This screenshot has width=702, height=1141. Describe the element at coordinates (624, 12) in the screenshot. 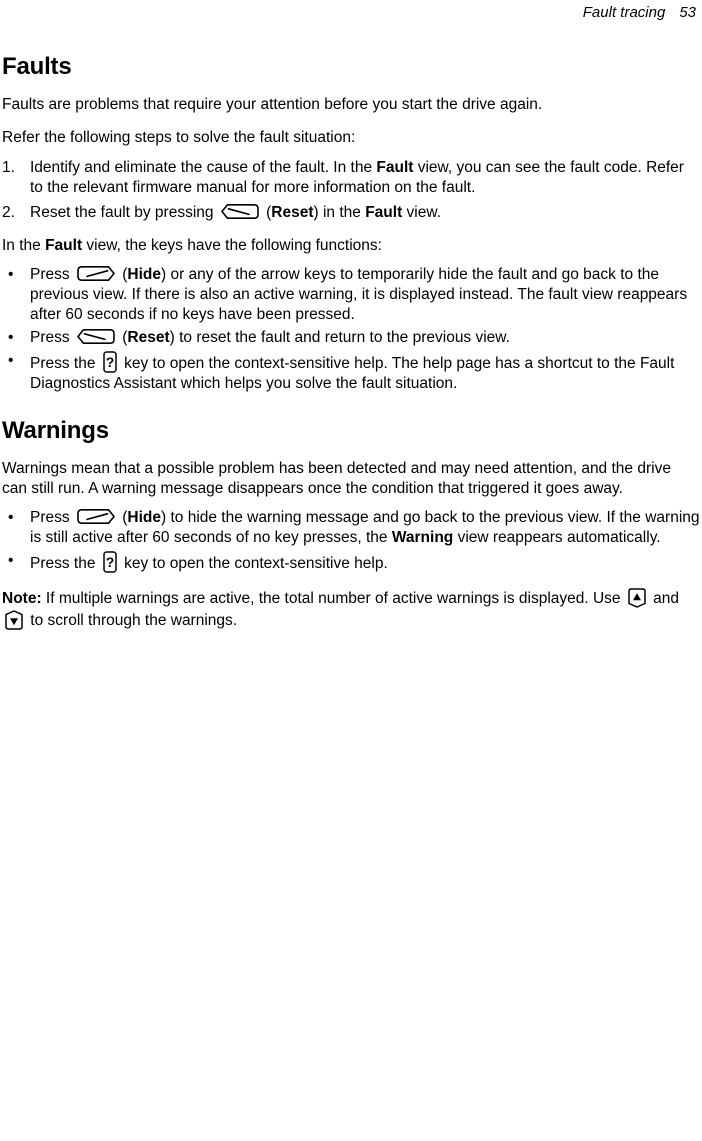

I see `header-chapter-title: Fault tracing` at that location.